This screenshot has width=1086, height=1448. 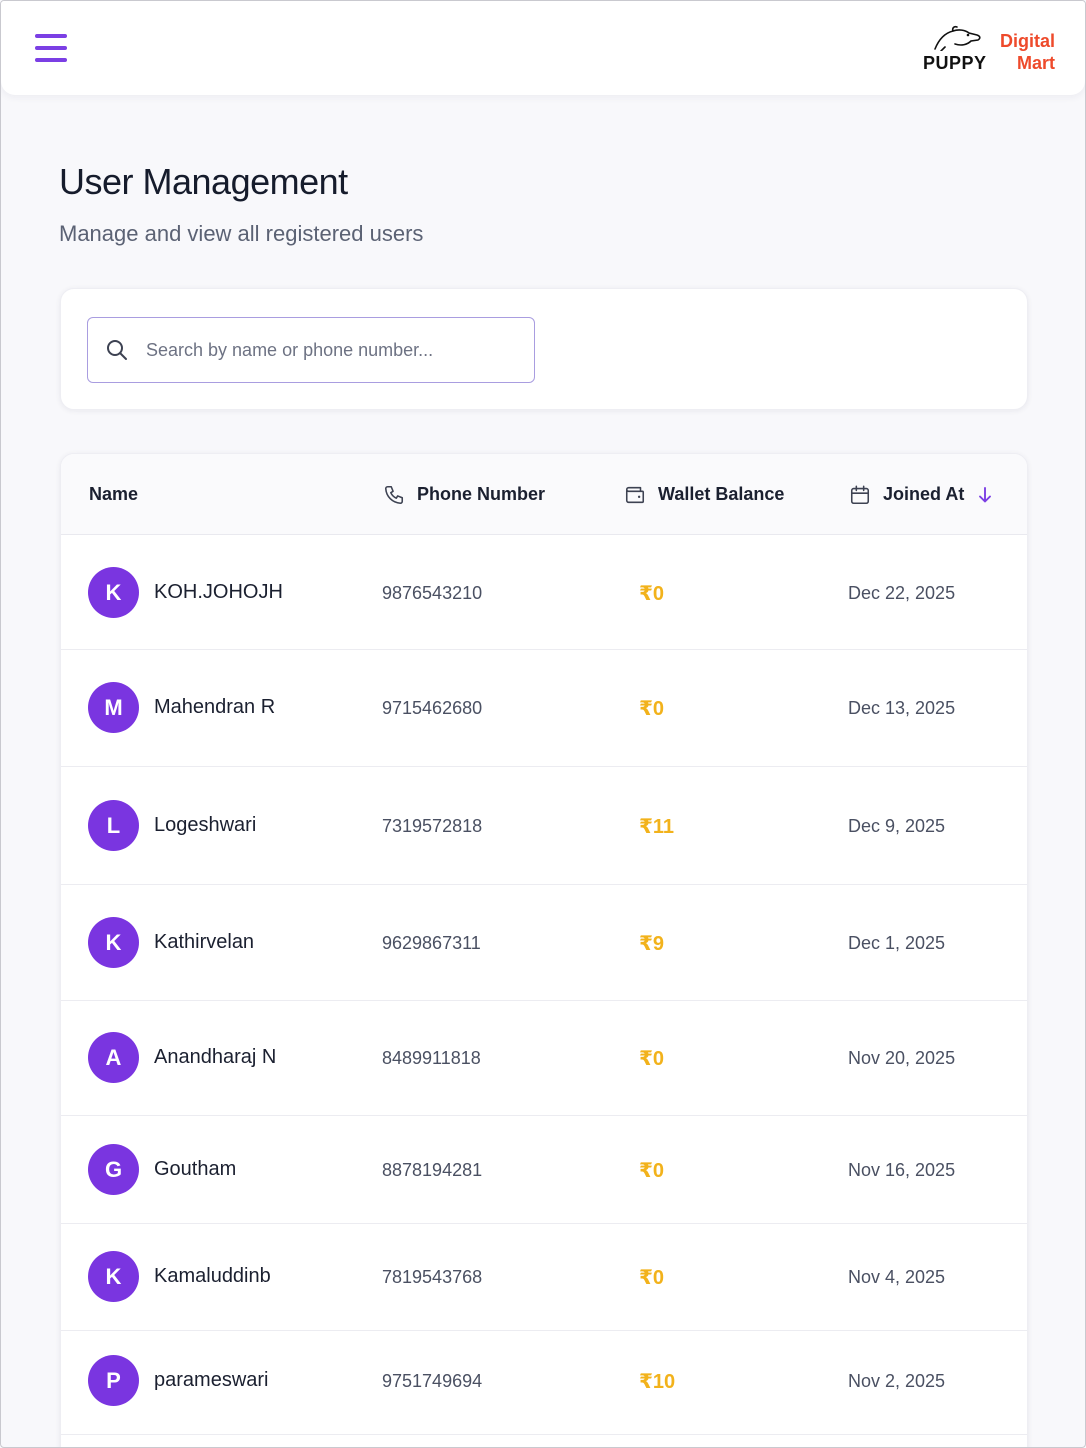 What do you see at coordinates (212, 1276) in the screenshot?
I see `user-name: Kamaluddinb` at bounding box center [212, 1276].